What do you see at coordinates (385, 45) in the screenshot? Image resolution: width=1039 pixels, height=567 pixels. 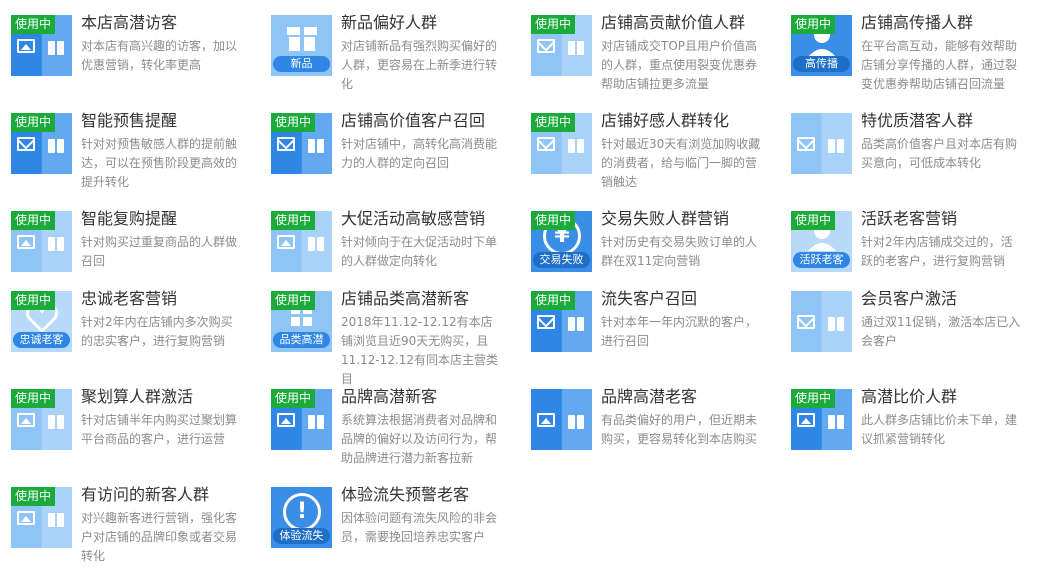 I see `card-new-product-preference: 新品 新品偏好人群 对店铺新品有强烈购买偏好的人群，更容易在上新季进行转化` at bounding box center [385, 45].